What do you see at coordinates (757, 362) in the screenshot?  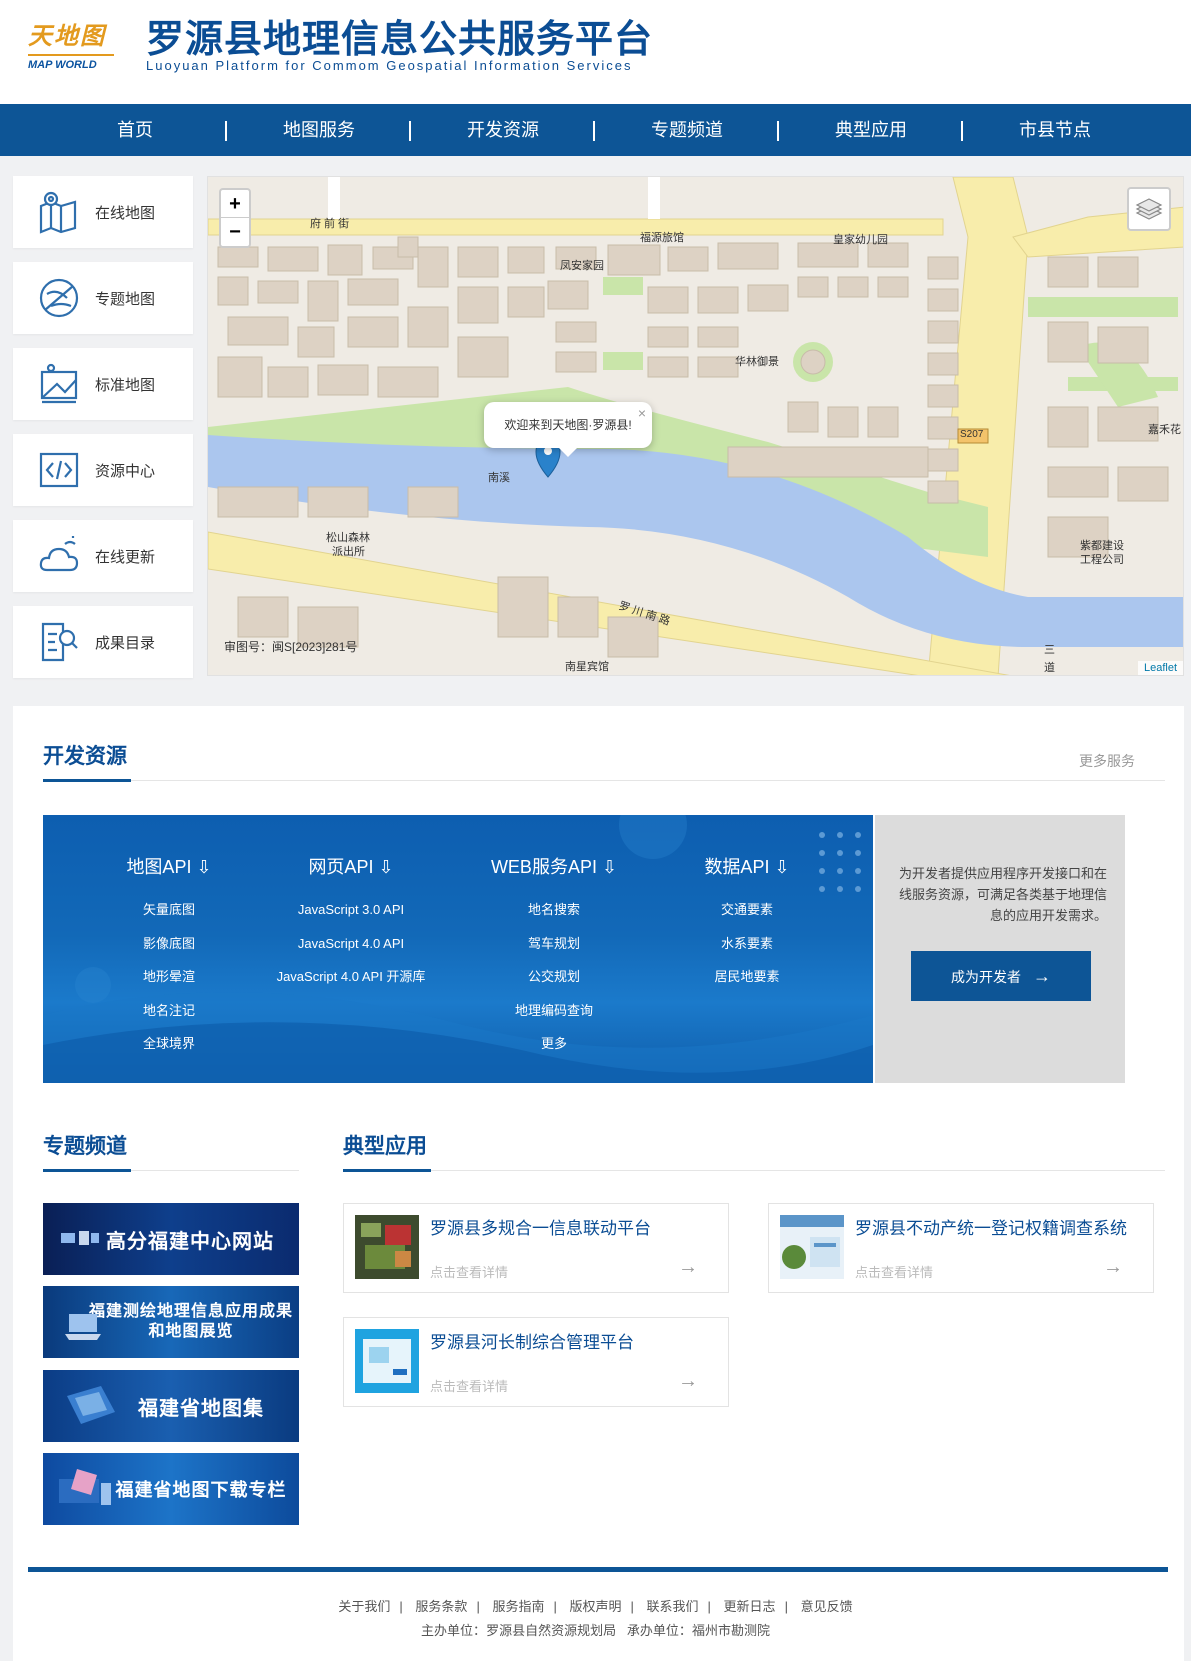 I see `map-label: 华林御景` at bounding box center [757, 362].